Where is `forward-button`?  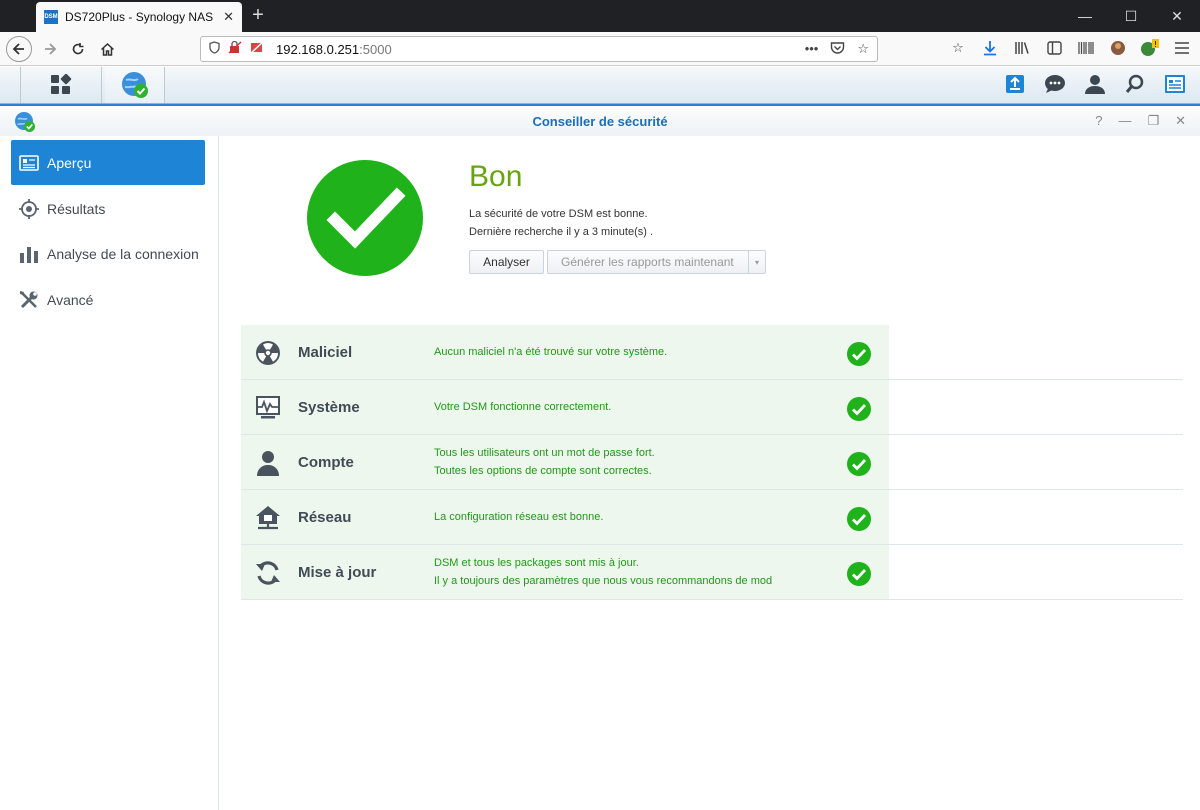
forward-button is located at coordinates (50, 49).